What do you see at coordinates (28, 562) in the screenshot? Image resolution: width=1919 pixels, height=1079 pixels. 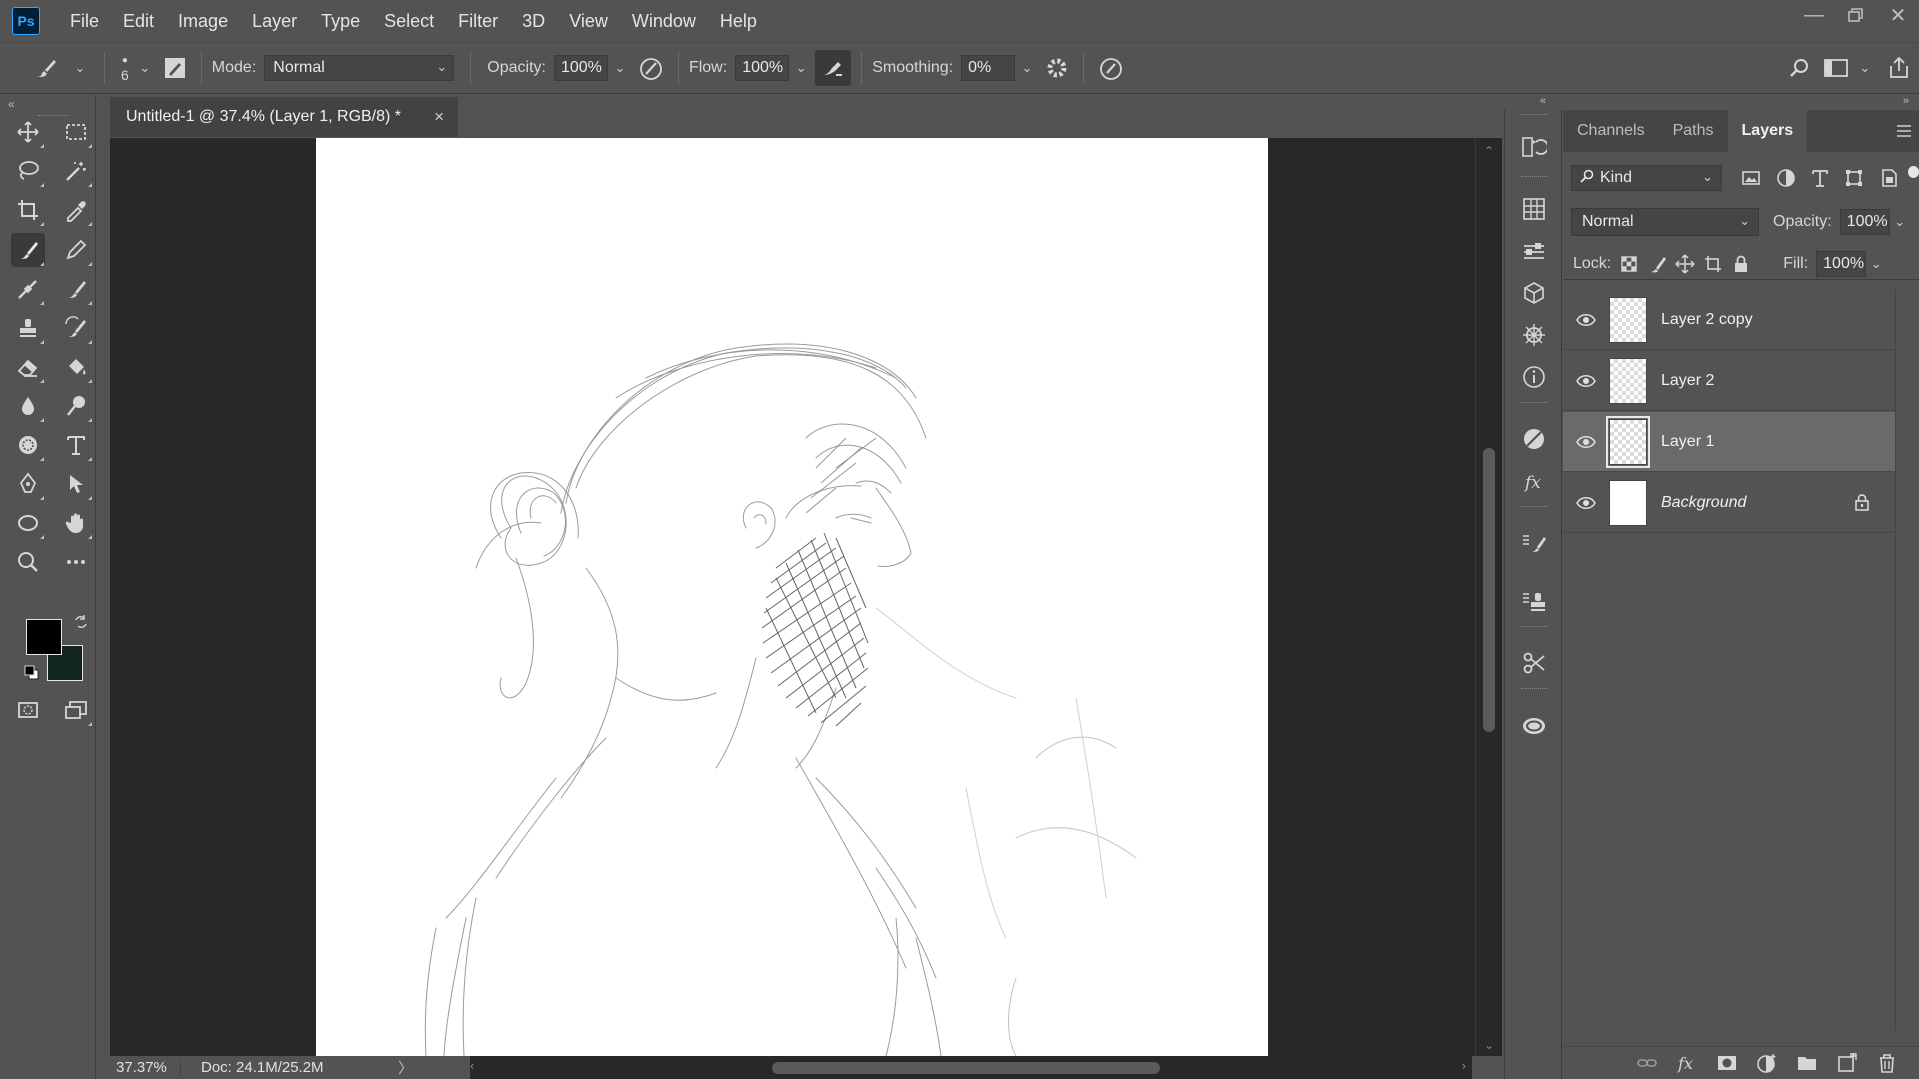 I see `zoom-tool-icon` at bounding box center [28, 562].